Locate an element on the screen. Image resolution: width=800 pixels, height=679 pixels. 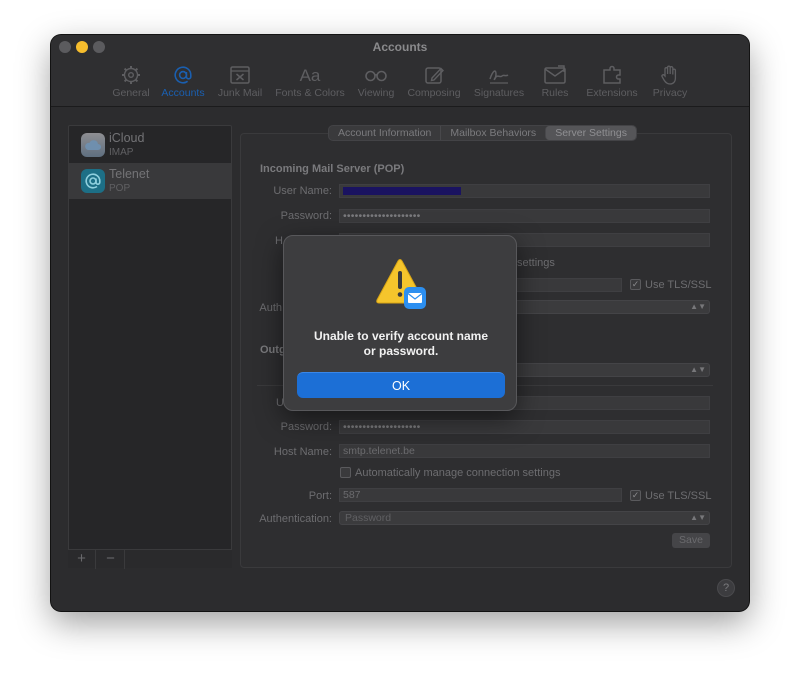
alert-message-line-2: or password. is located at coordinates (401, 351).